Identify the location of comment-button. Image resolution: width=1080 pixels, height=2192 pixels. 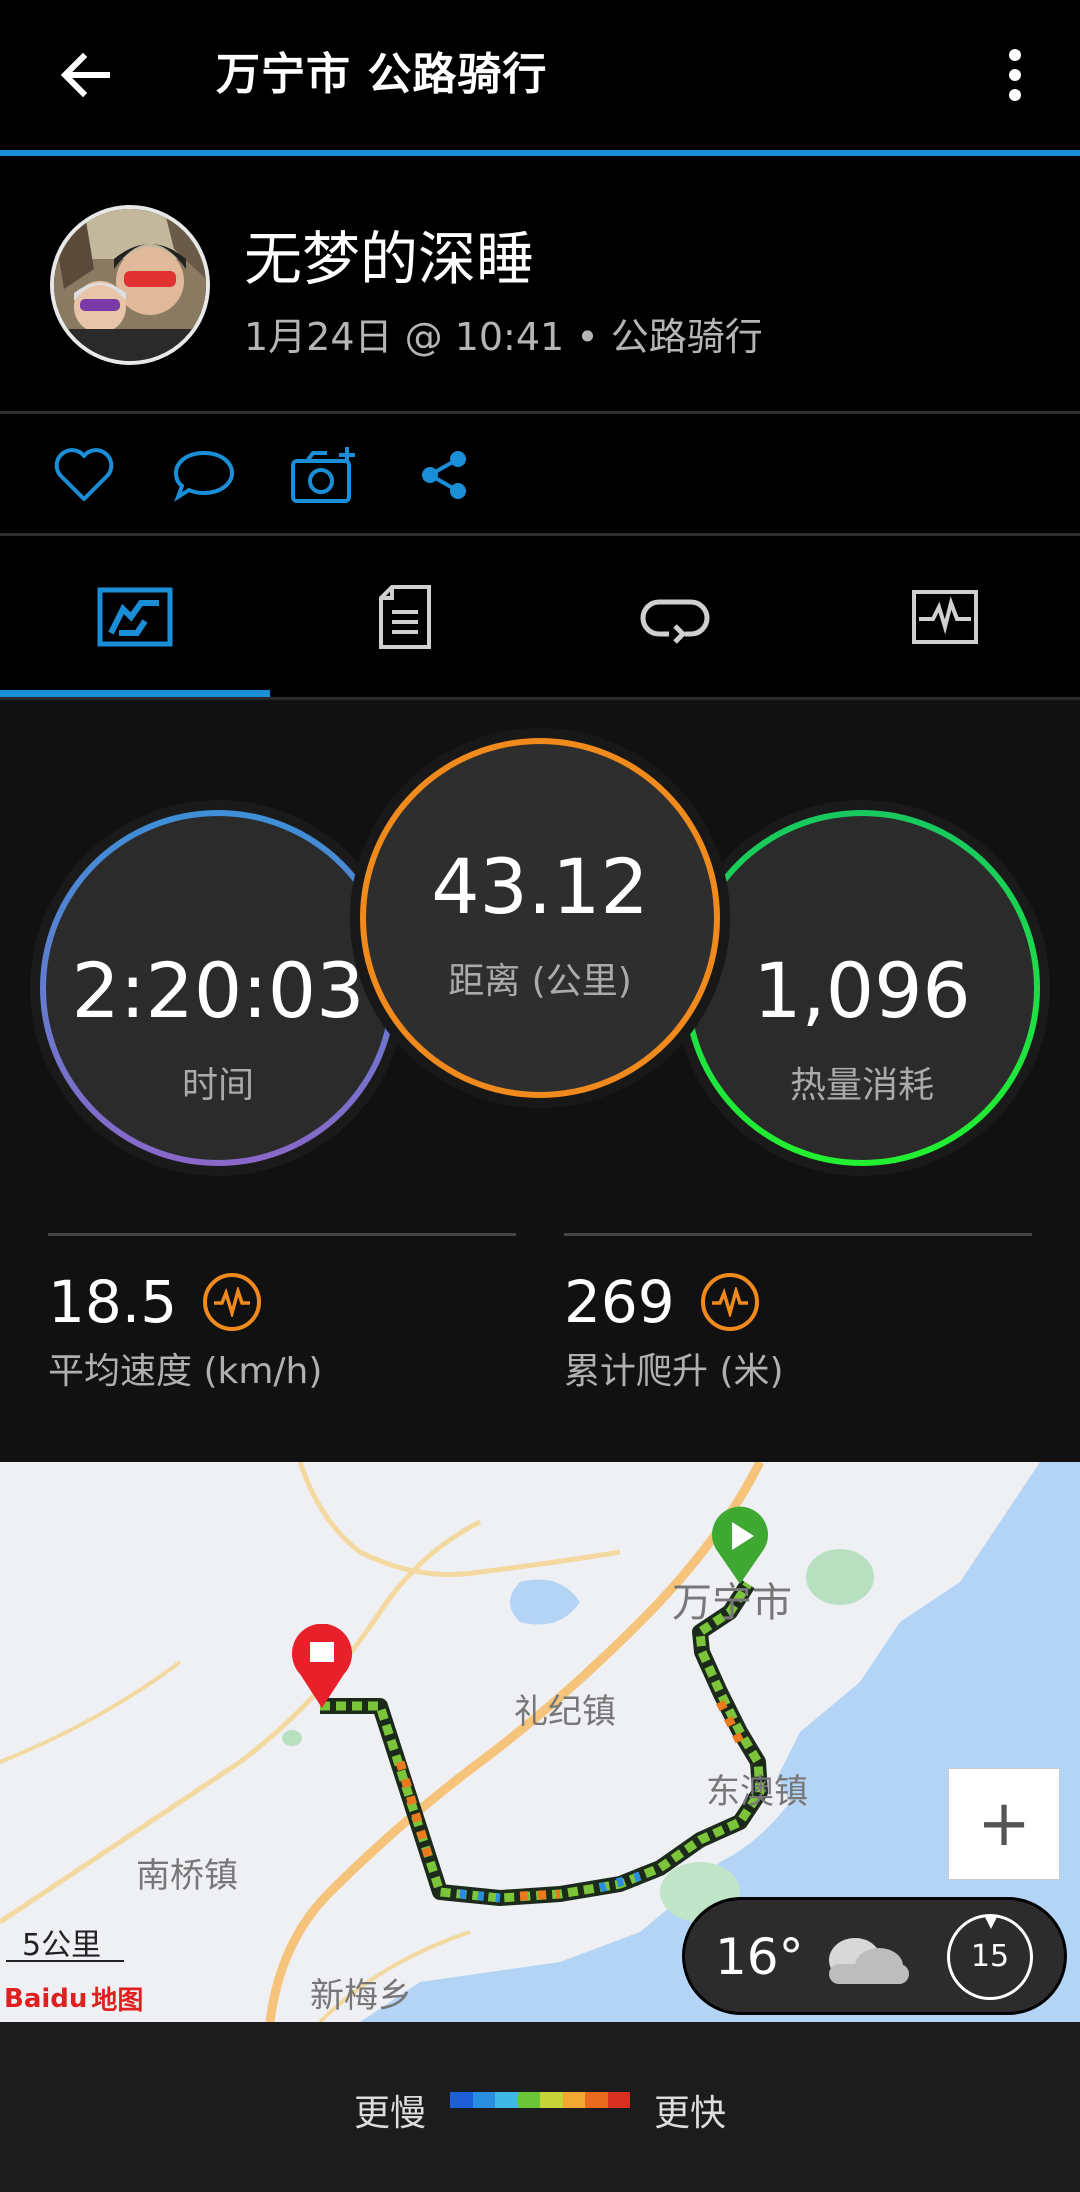
(204, 475).